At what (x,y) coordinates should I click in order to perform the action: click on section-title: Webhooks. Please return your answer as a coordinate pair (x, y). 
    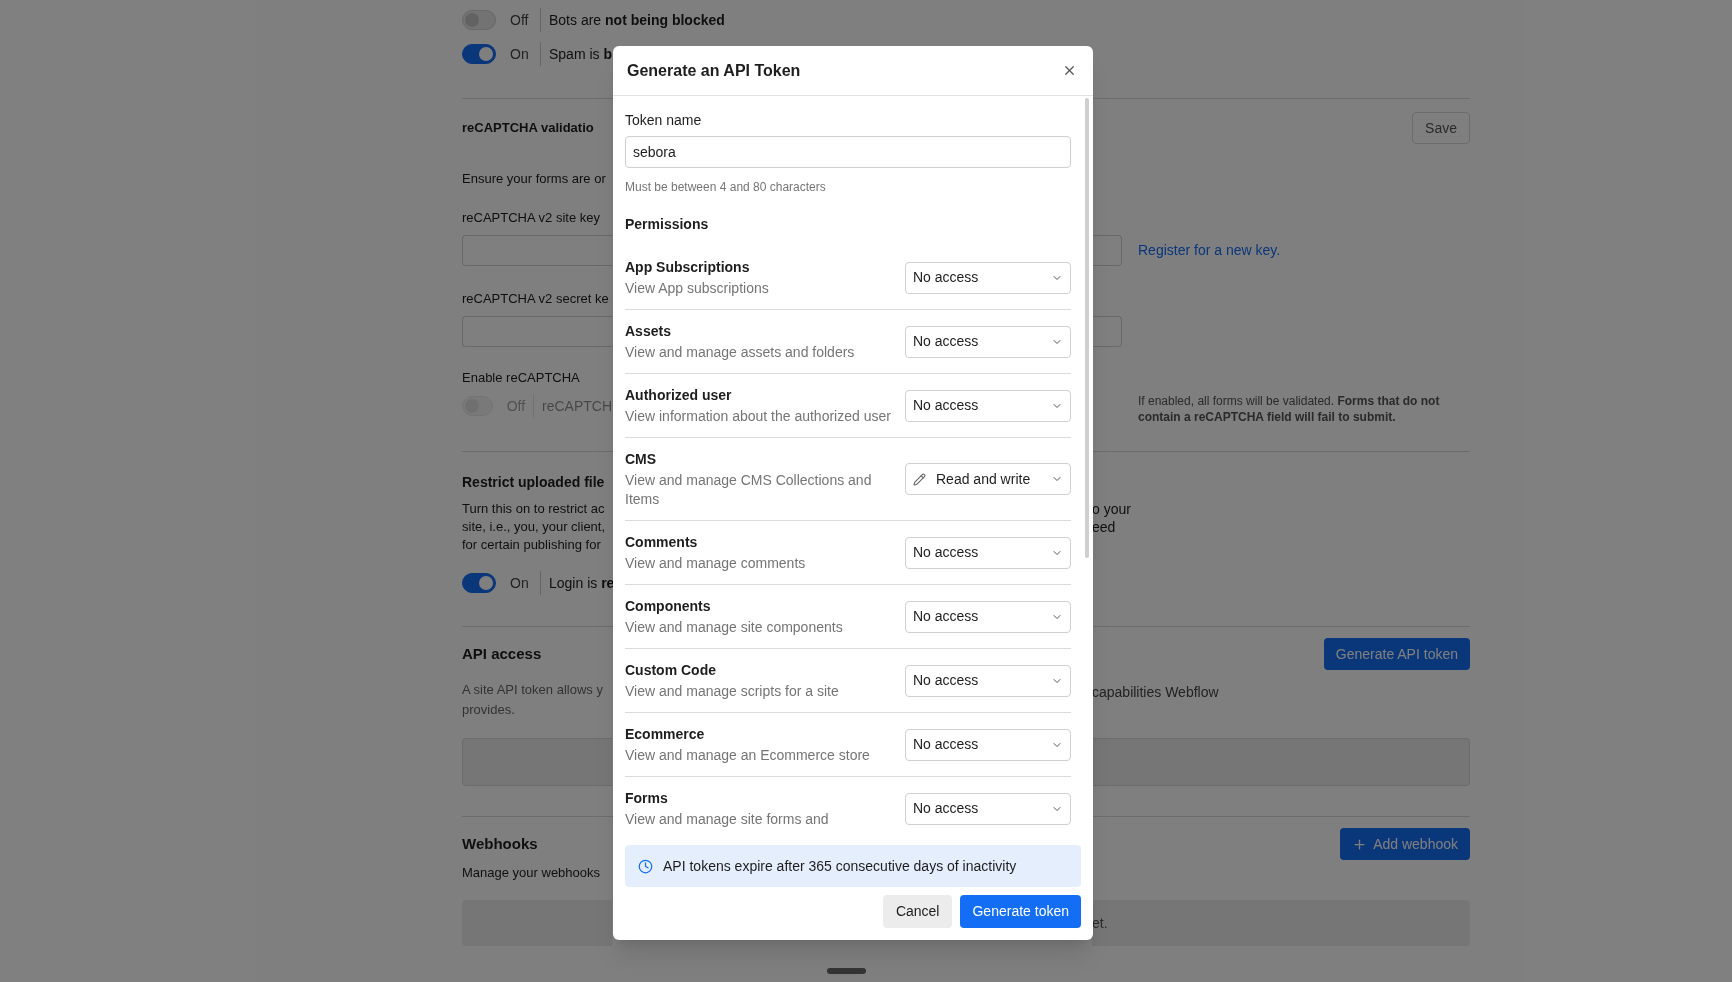
    Looking at the image, I should click on (500, 843).